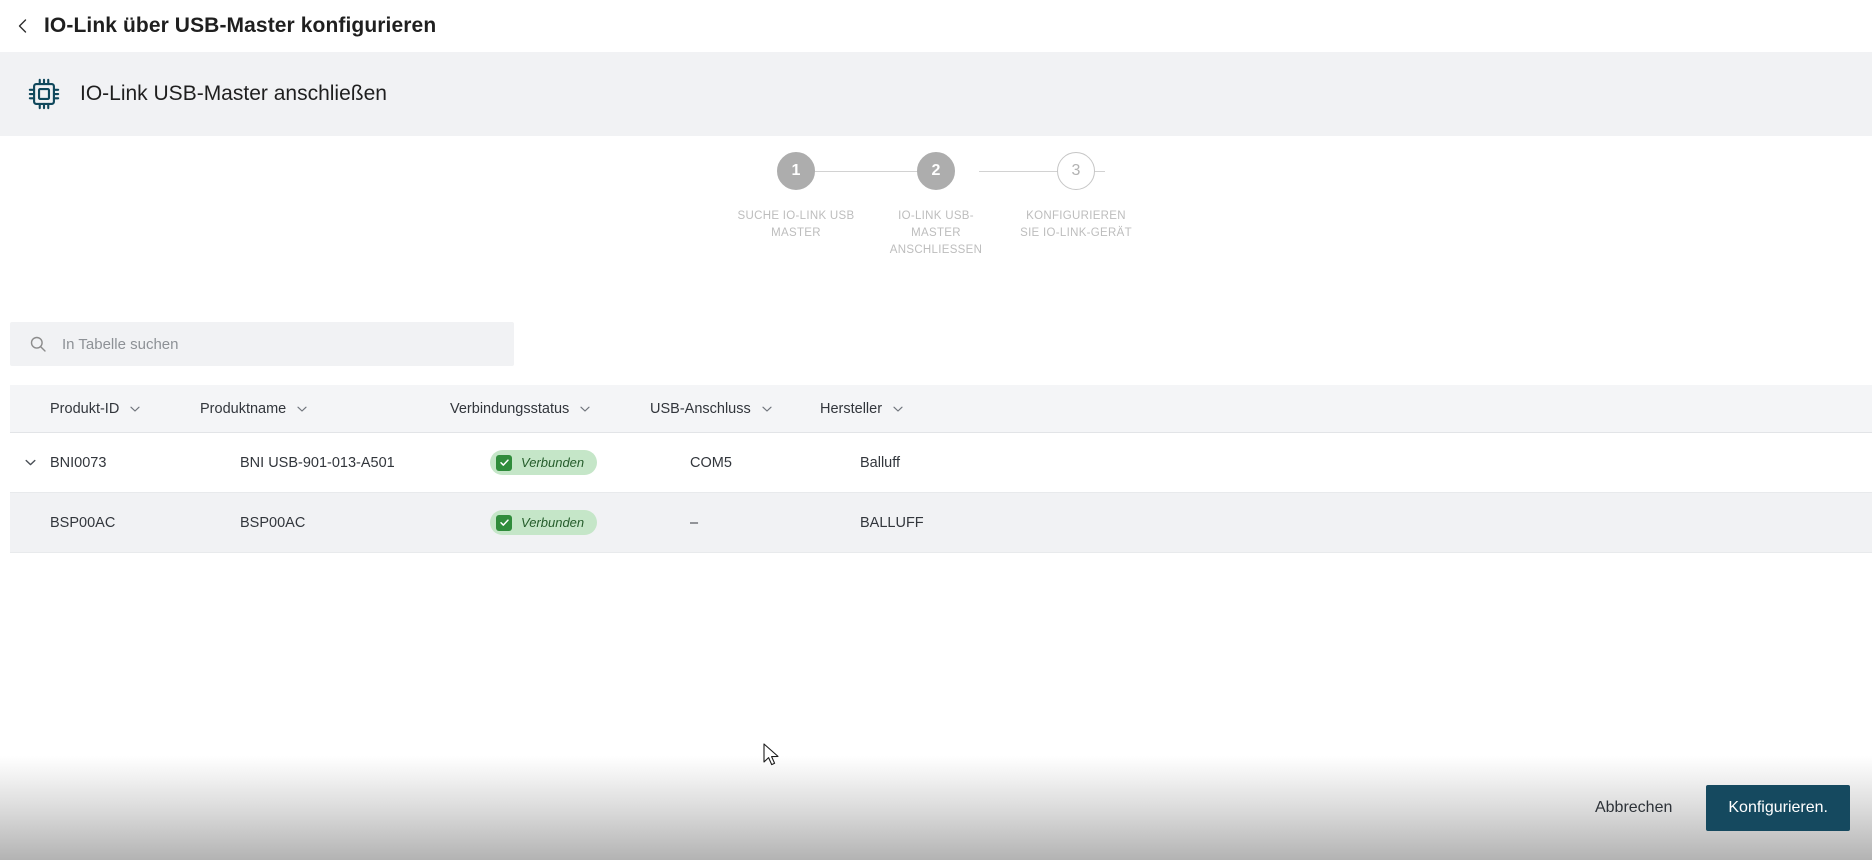 This screenshot has width=1872, height=860. What do you see at coordinates (936, 233) in the screenshot?
I see `step-2-label: IO-LINK USB-MASTER ANSCHLIESSEN` at bounding box center [936, 233].